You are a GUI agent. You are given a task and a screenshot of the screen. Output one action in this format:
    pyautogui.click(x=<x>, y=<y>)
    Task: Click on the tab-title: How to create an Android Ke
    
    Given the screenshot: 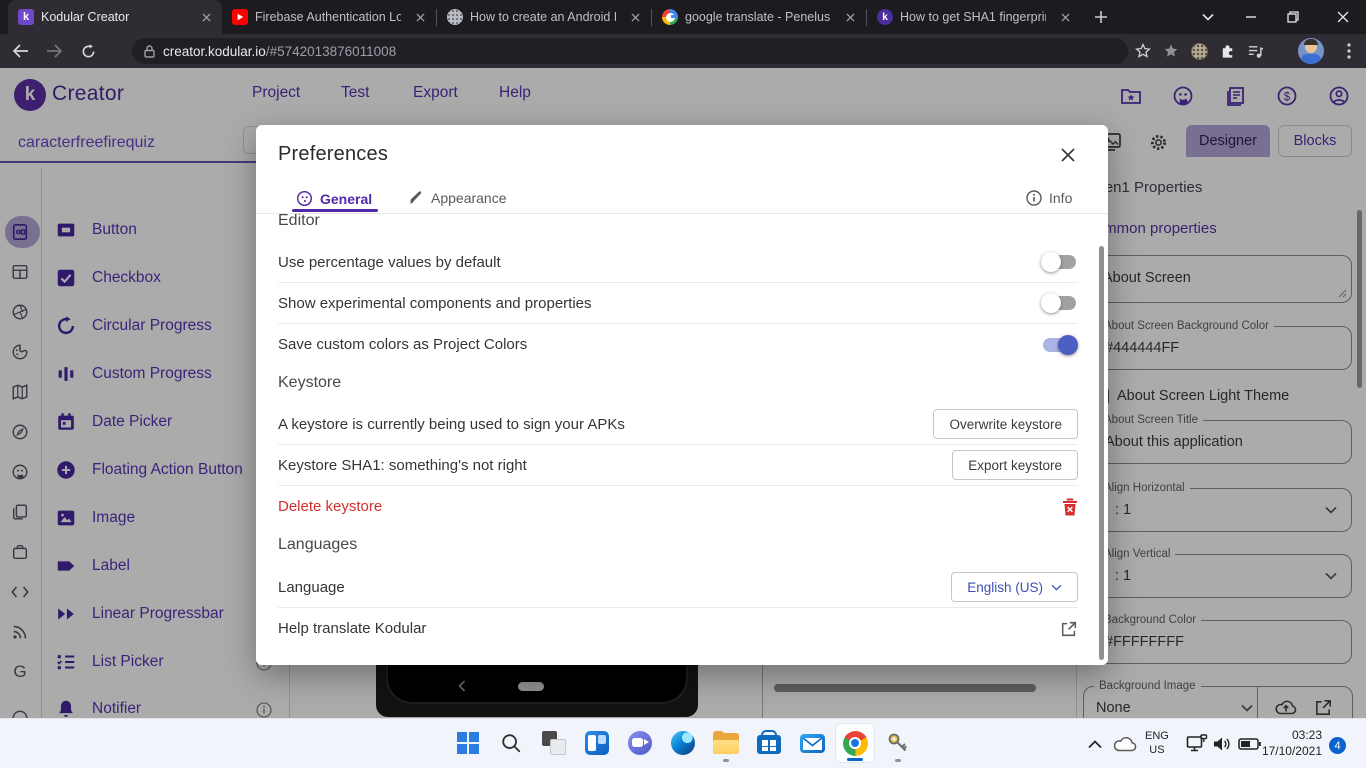 What is the action you would take?
    pyautogui.click(x=543, y=17)
    